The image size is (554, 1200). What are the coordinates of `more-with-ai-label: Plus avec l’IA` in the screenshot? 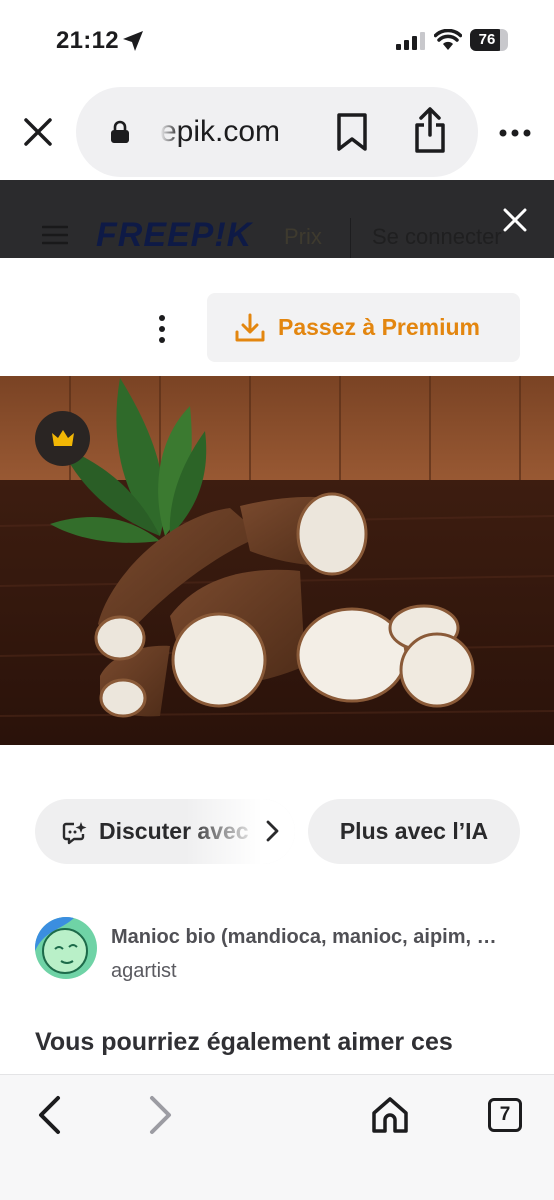 It's located at (414, 831).